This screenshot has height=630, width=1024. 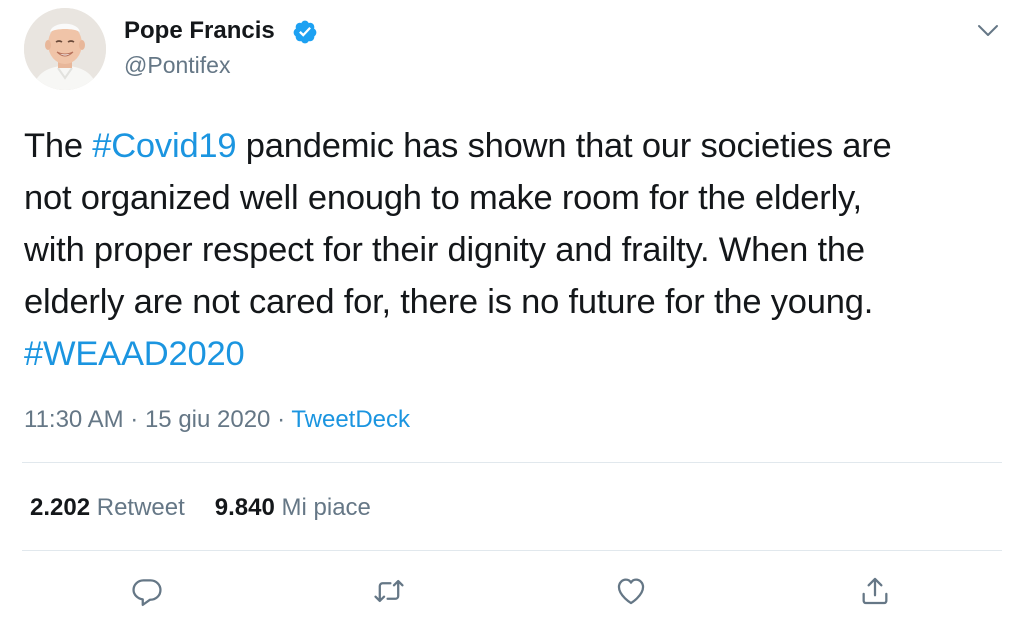 What do you see at coordinates (207, 419) in the screenshot?
I see `tweet-date: 15 giu 2020` at bounding box center [207, 419].